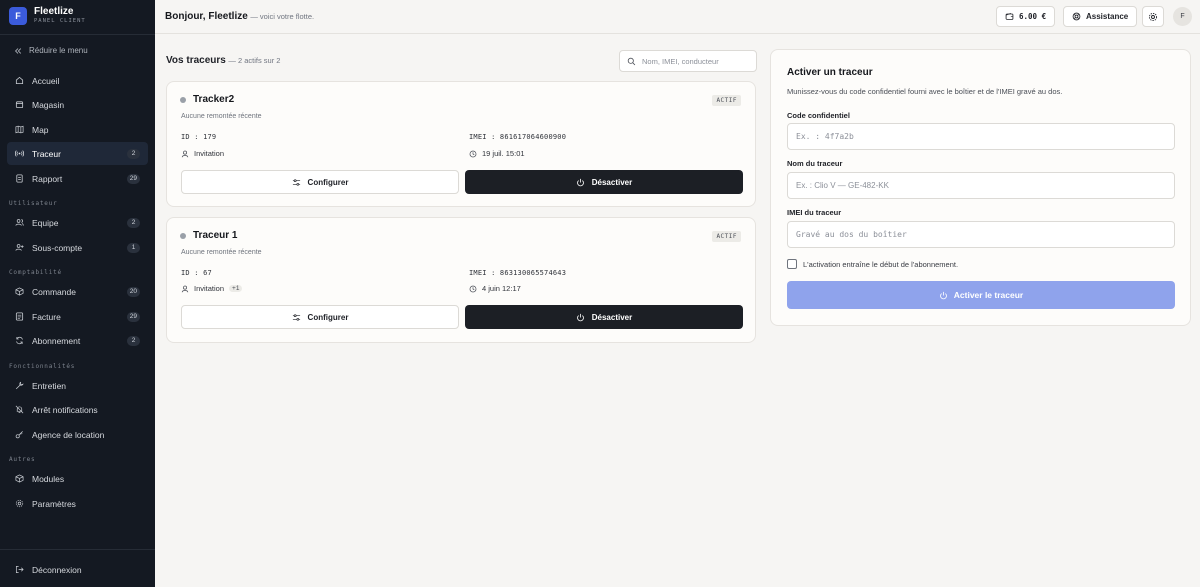 The width and height of the screenshot is (1200, 587). Describe the element at coordinates (40, 129) in the screenshot. I see `sidebar-item-label: Map` at that location.